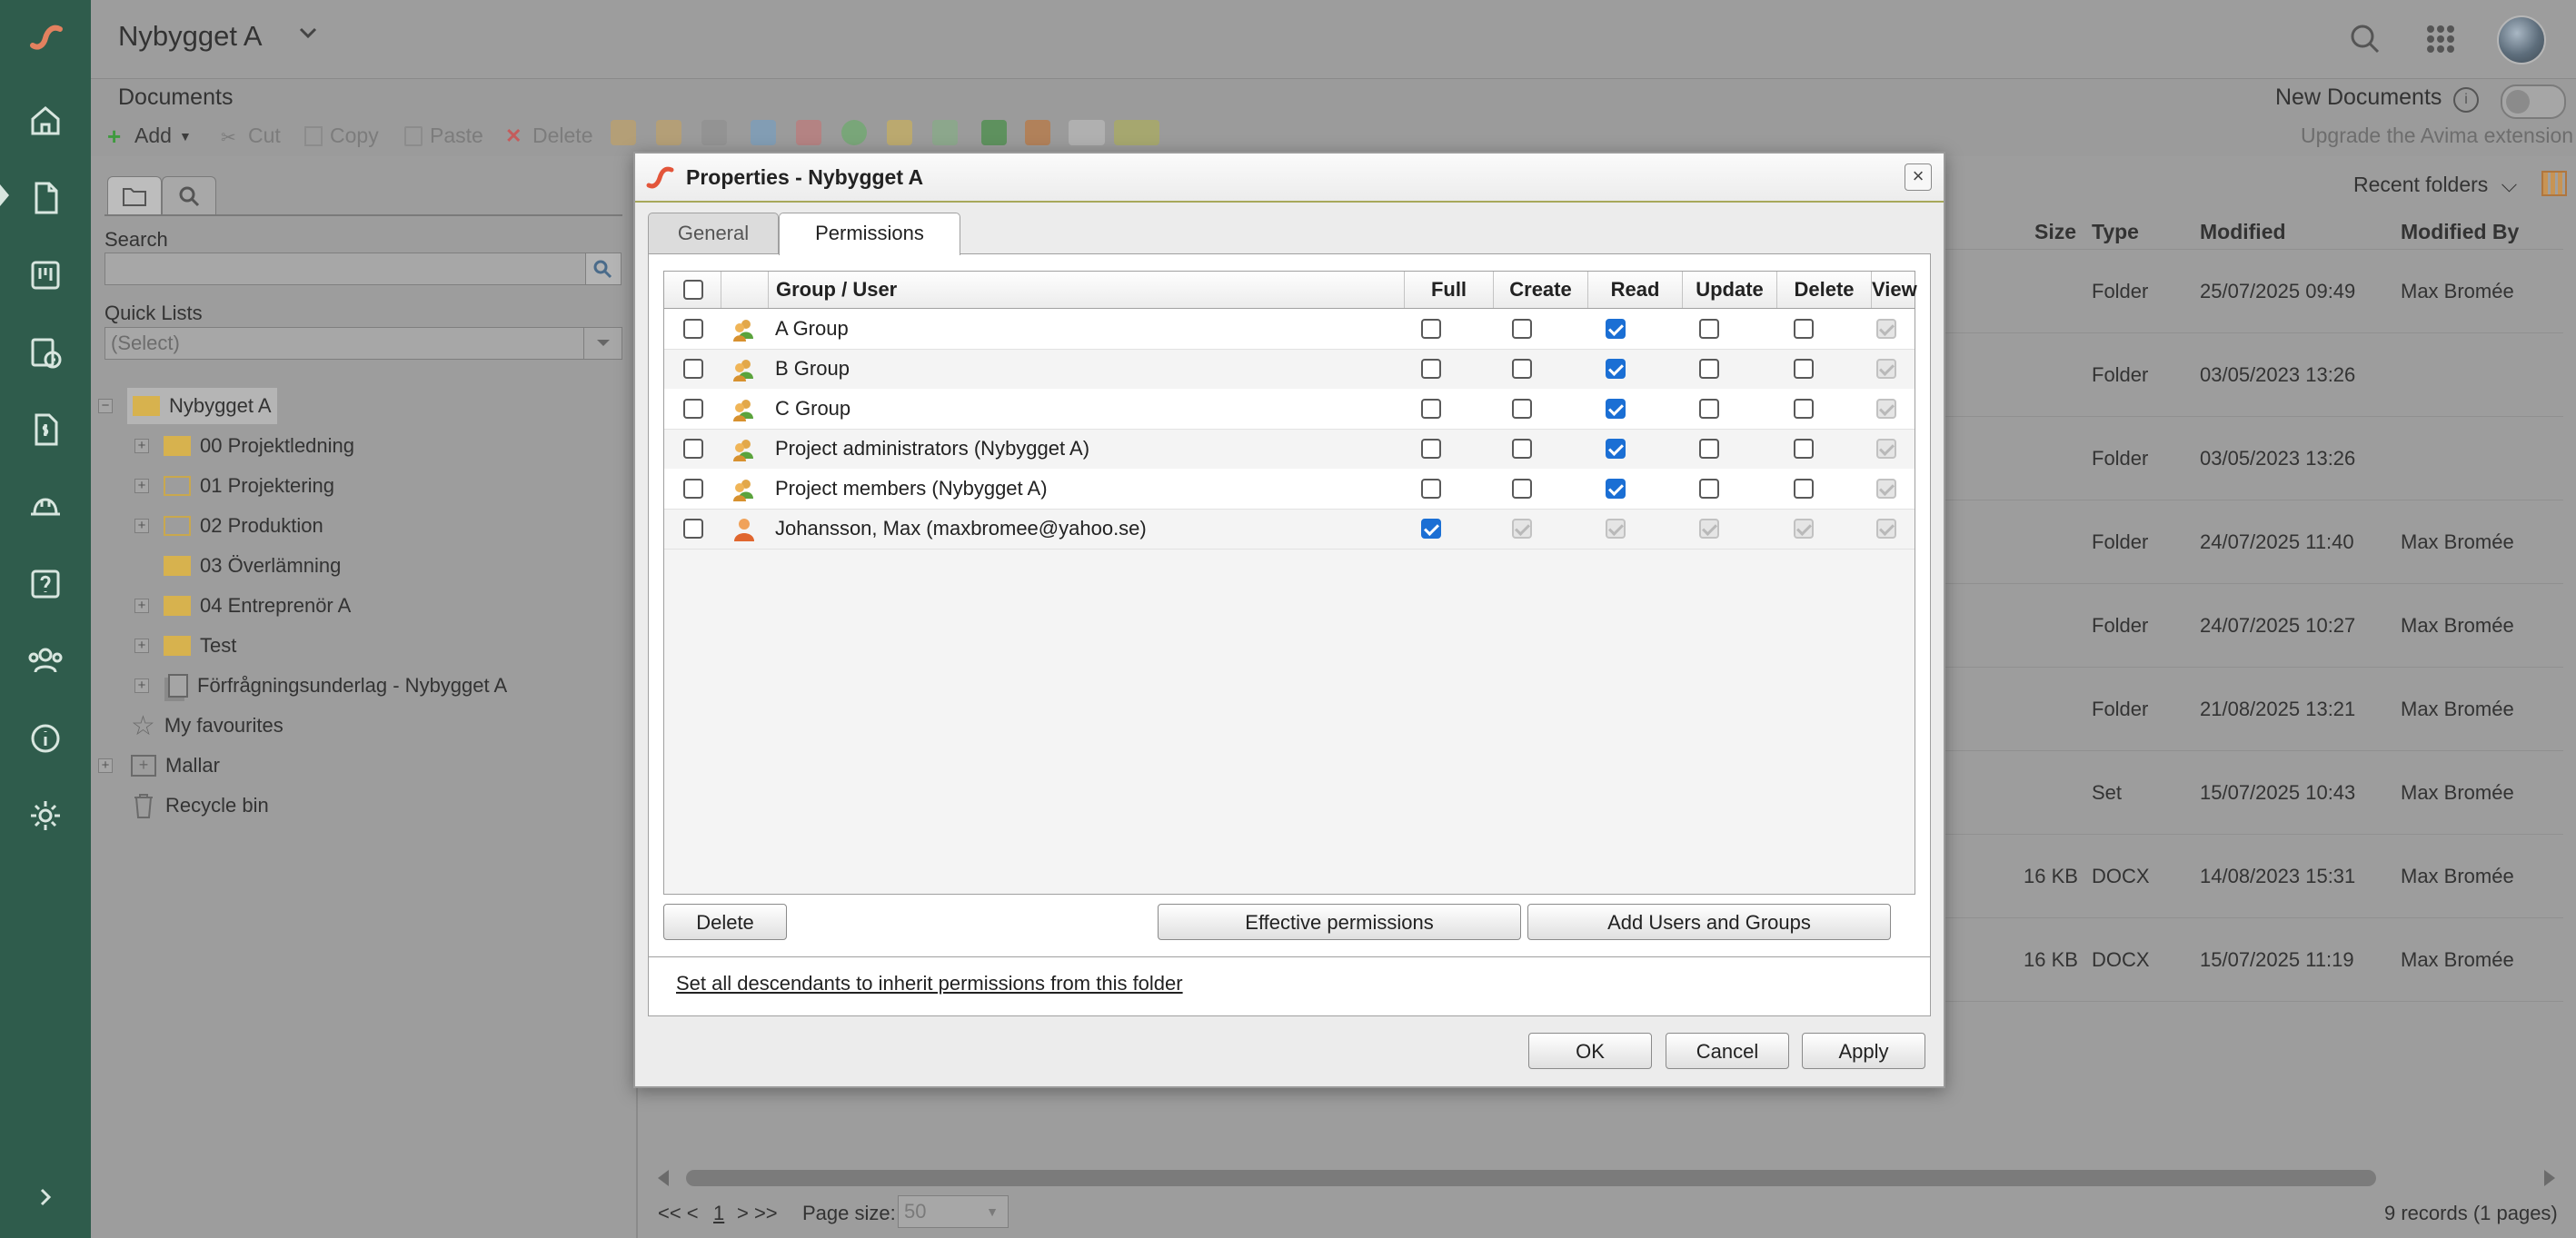  Describe the element at coordinates (190, 36) in the screenshot. I see `project-title: Nybygget A` at that location.